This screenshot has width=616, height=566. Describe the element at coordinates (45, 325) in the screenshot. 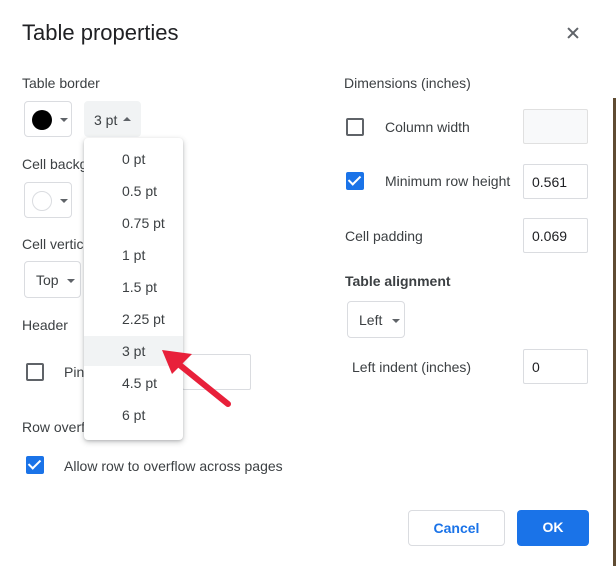

I see `header-label: Header` at that location.